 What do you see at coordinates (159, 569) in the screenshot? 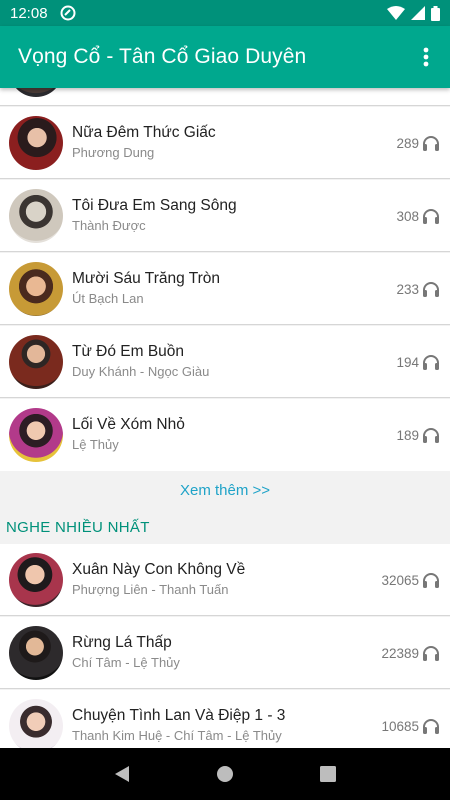
I see `song-title: Xuân Này Con Không Về` at bounding box center [159, 569].